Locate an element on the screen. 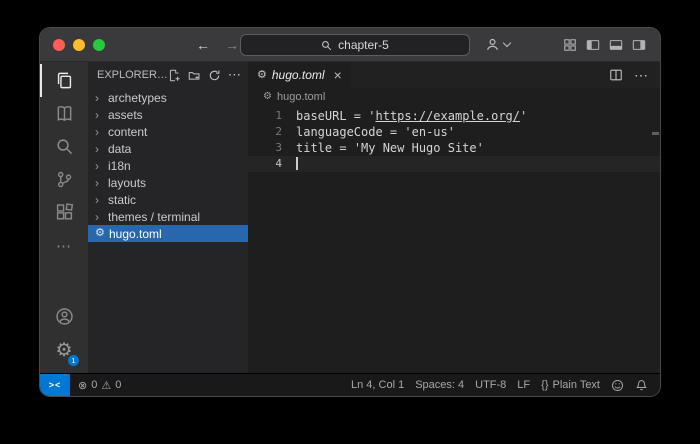  search-view-icon is located at coordinates (64, 146).